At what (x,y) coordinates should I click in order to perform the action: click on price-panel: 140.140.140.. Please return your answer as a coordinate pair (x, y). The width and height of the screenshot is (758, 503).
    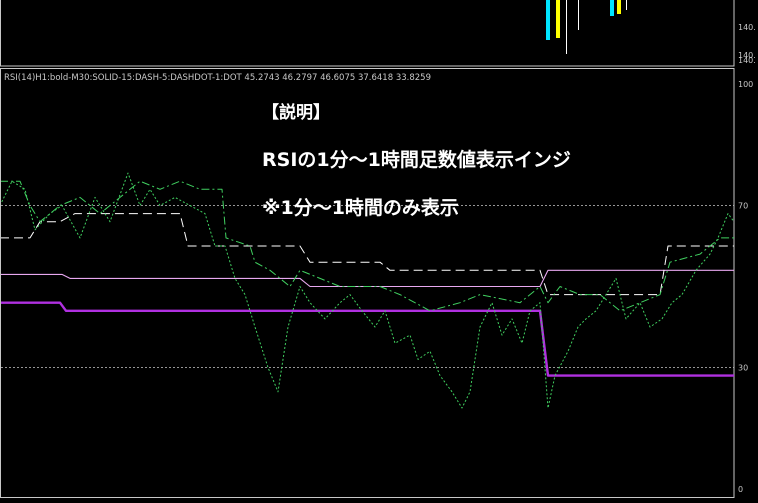
    Looking at the image, I should click on (378, 33).